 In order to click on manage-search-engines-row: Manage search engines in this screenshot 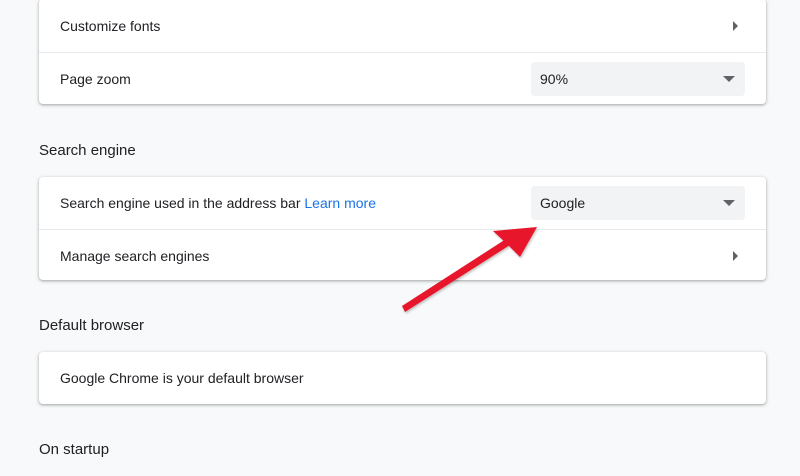, I will do `click(402, 254)`.